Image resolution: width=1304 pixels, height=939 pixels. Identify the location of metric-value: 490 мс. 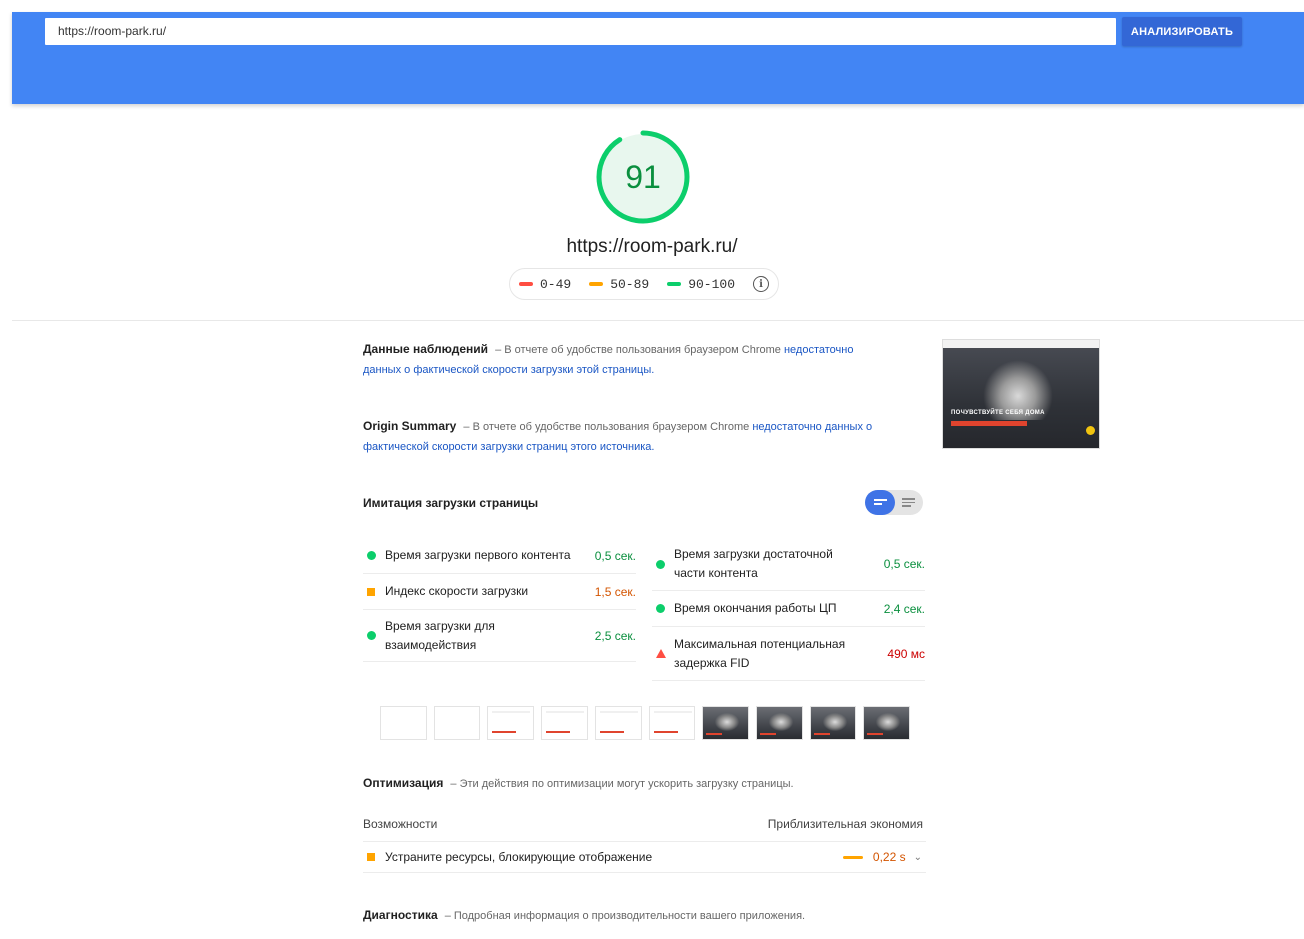
(906, 653).